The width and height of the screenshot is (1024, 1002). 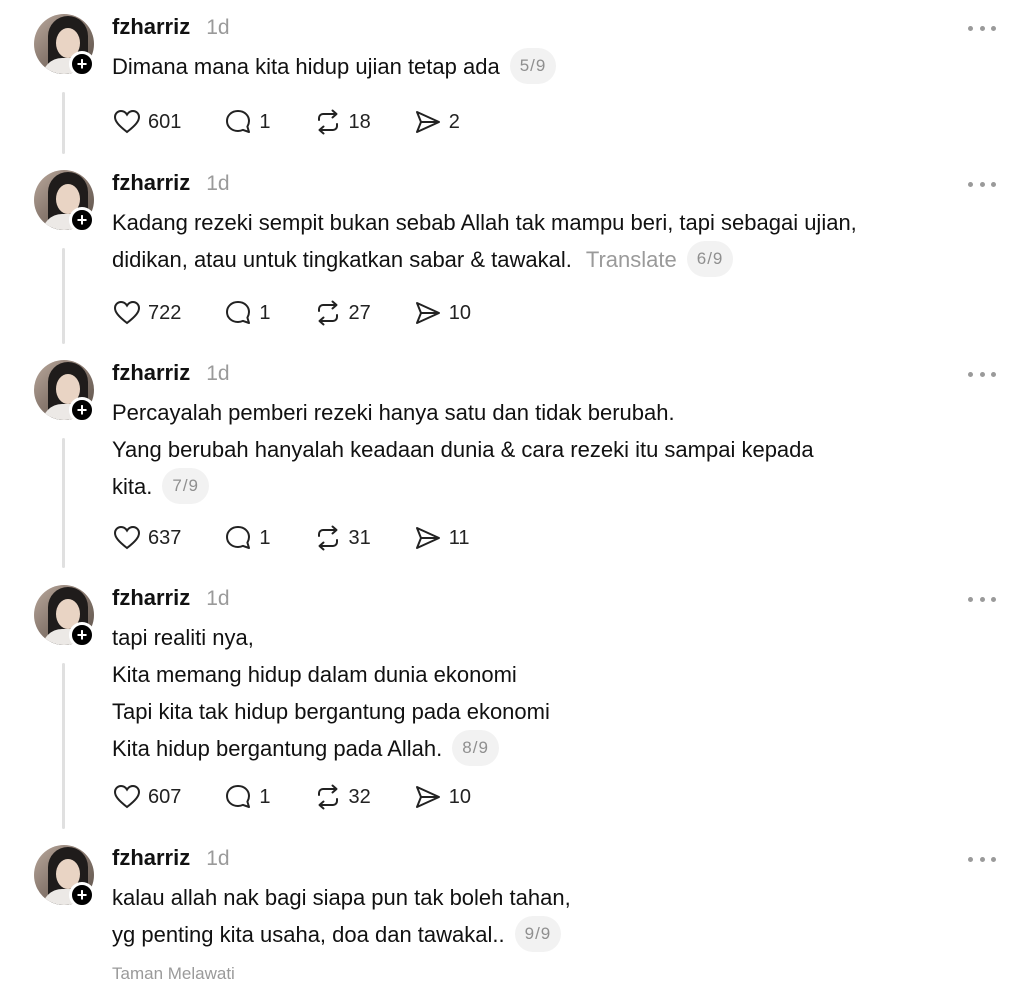 I want to click on like-button: 637, so click(x=146, y=538).